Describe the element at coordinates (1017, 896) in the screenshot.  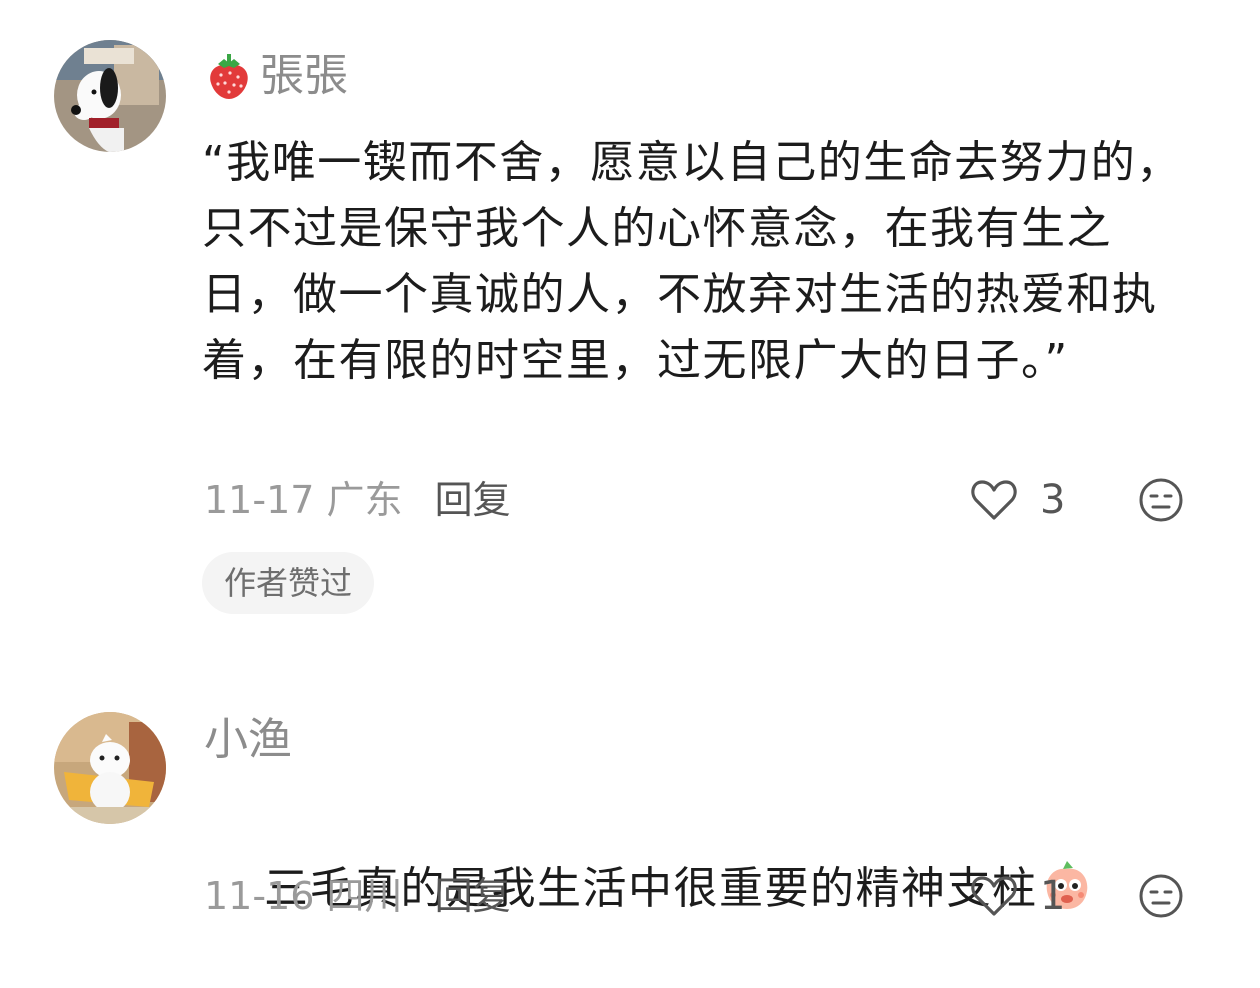
I see `like-button: 1` at that location.